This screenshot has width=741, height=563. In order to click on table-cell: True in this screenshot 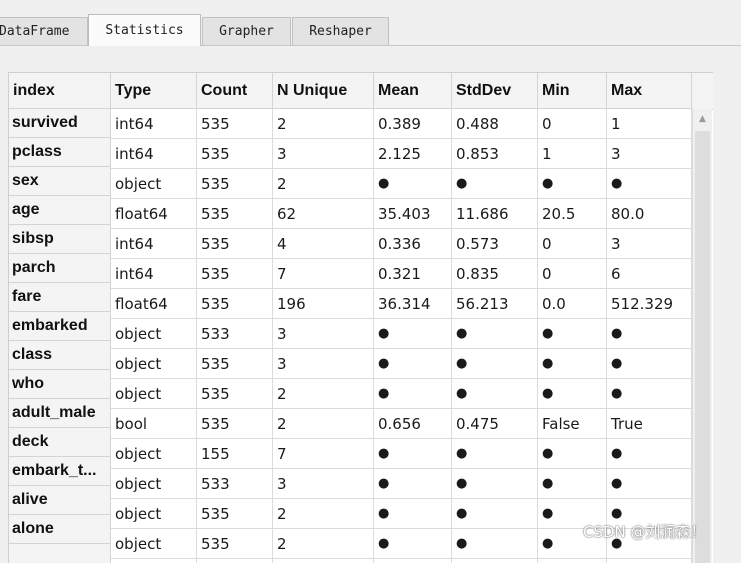, I will do `click(649, 424)`.